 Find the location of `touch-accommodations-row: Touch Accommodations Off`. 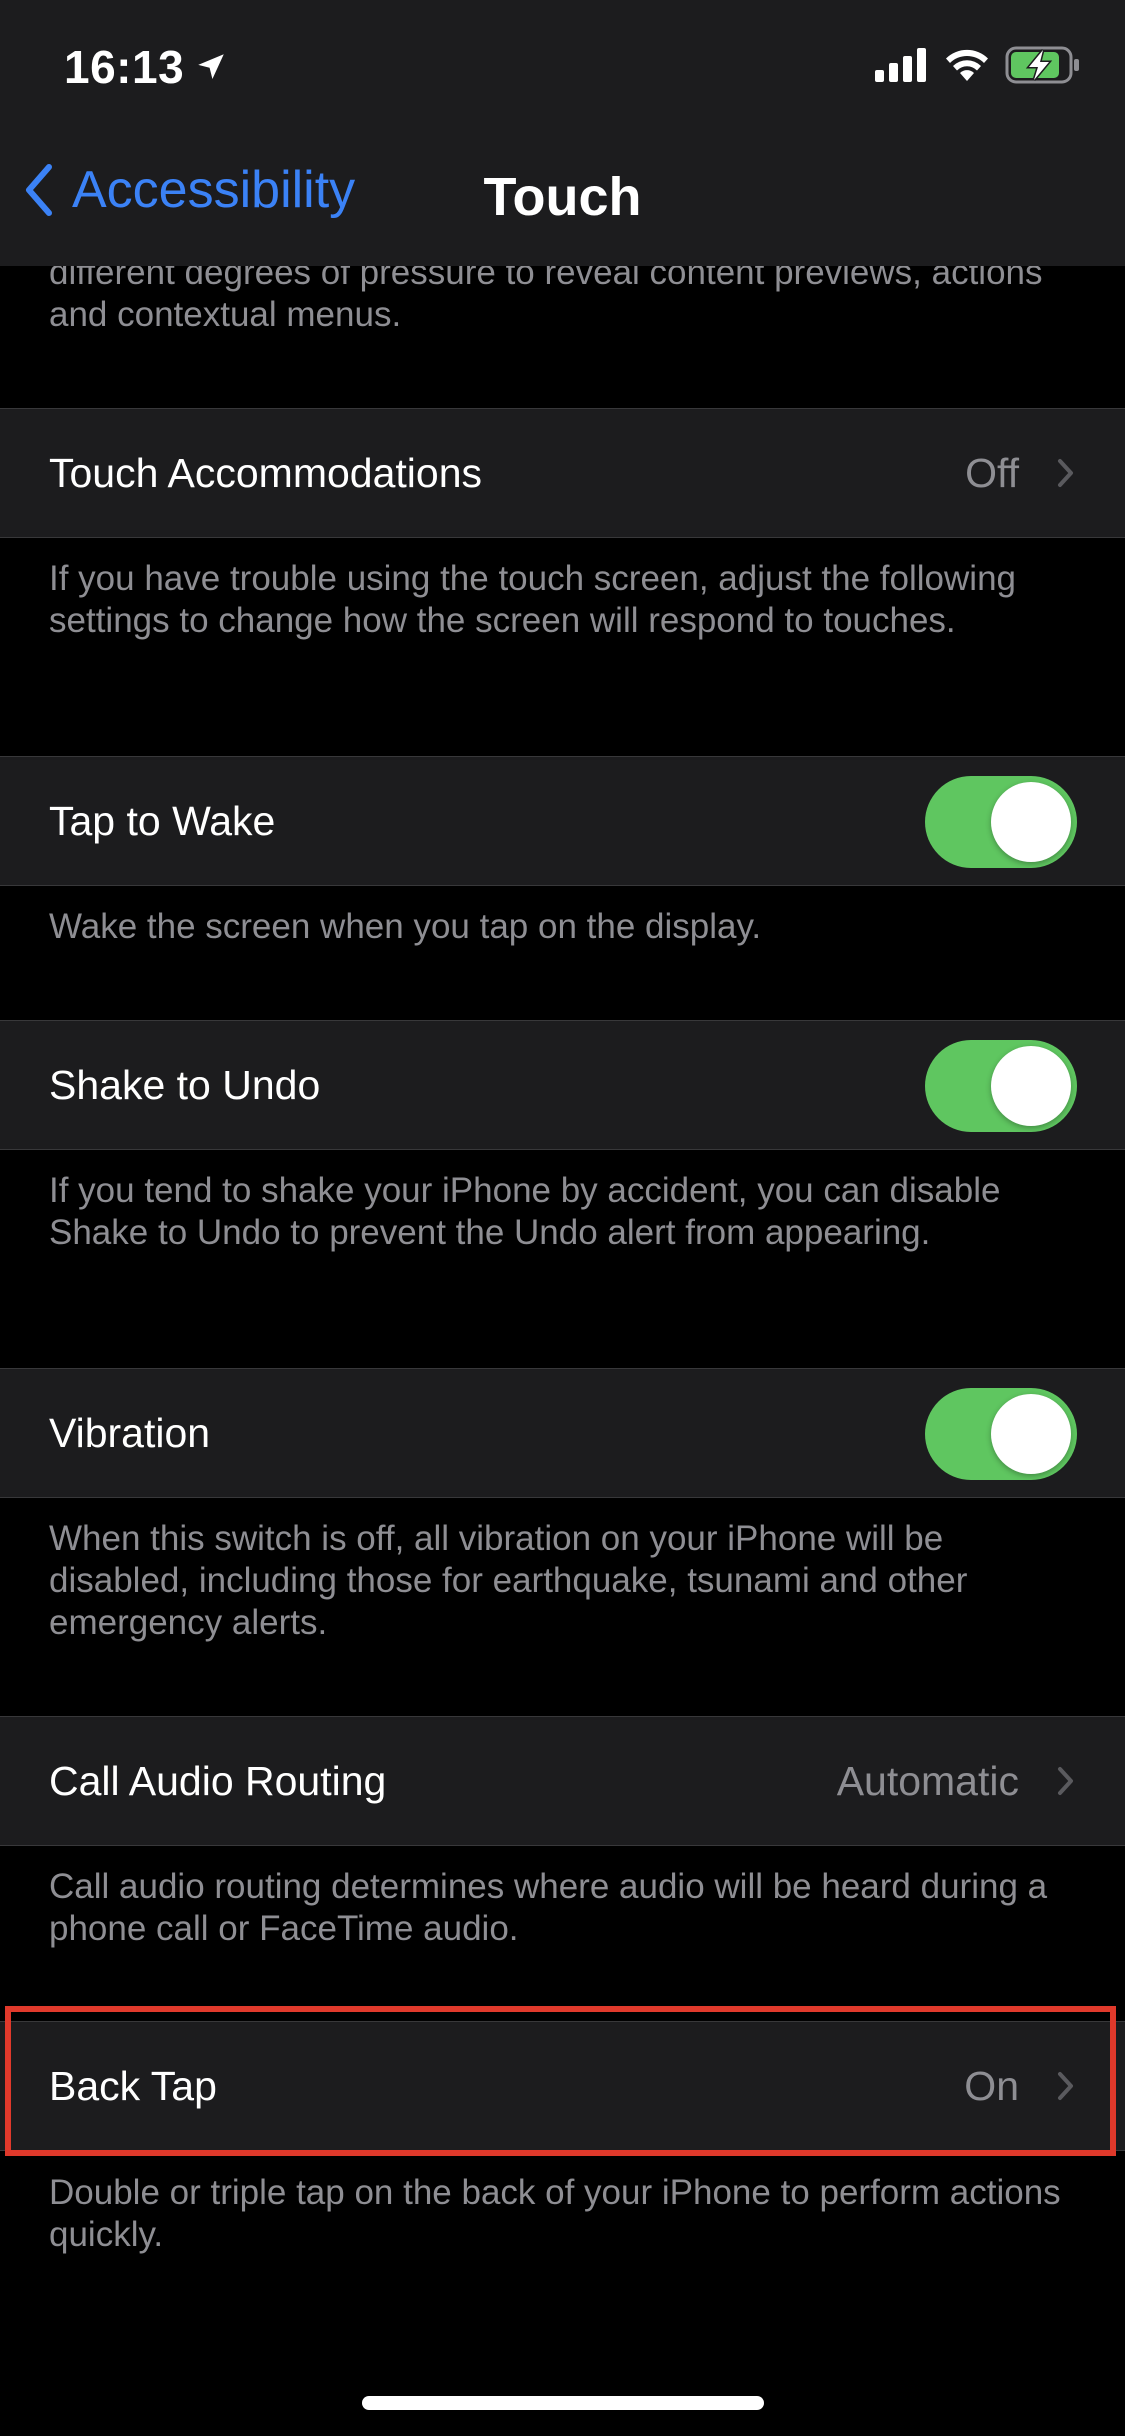

touch-accommodations-row: Touch Accommodations Off is located at coordinates (562, 473).